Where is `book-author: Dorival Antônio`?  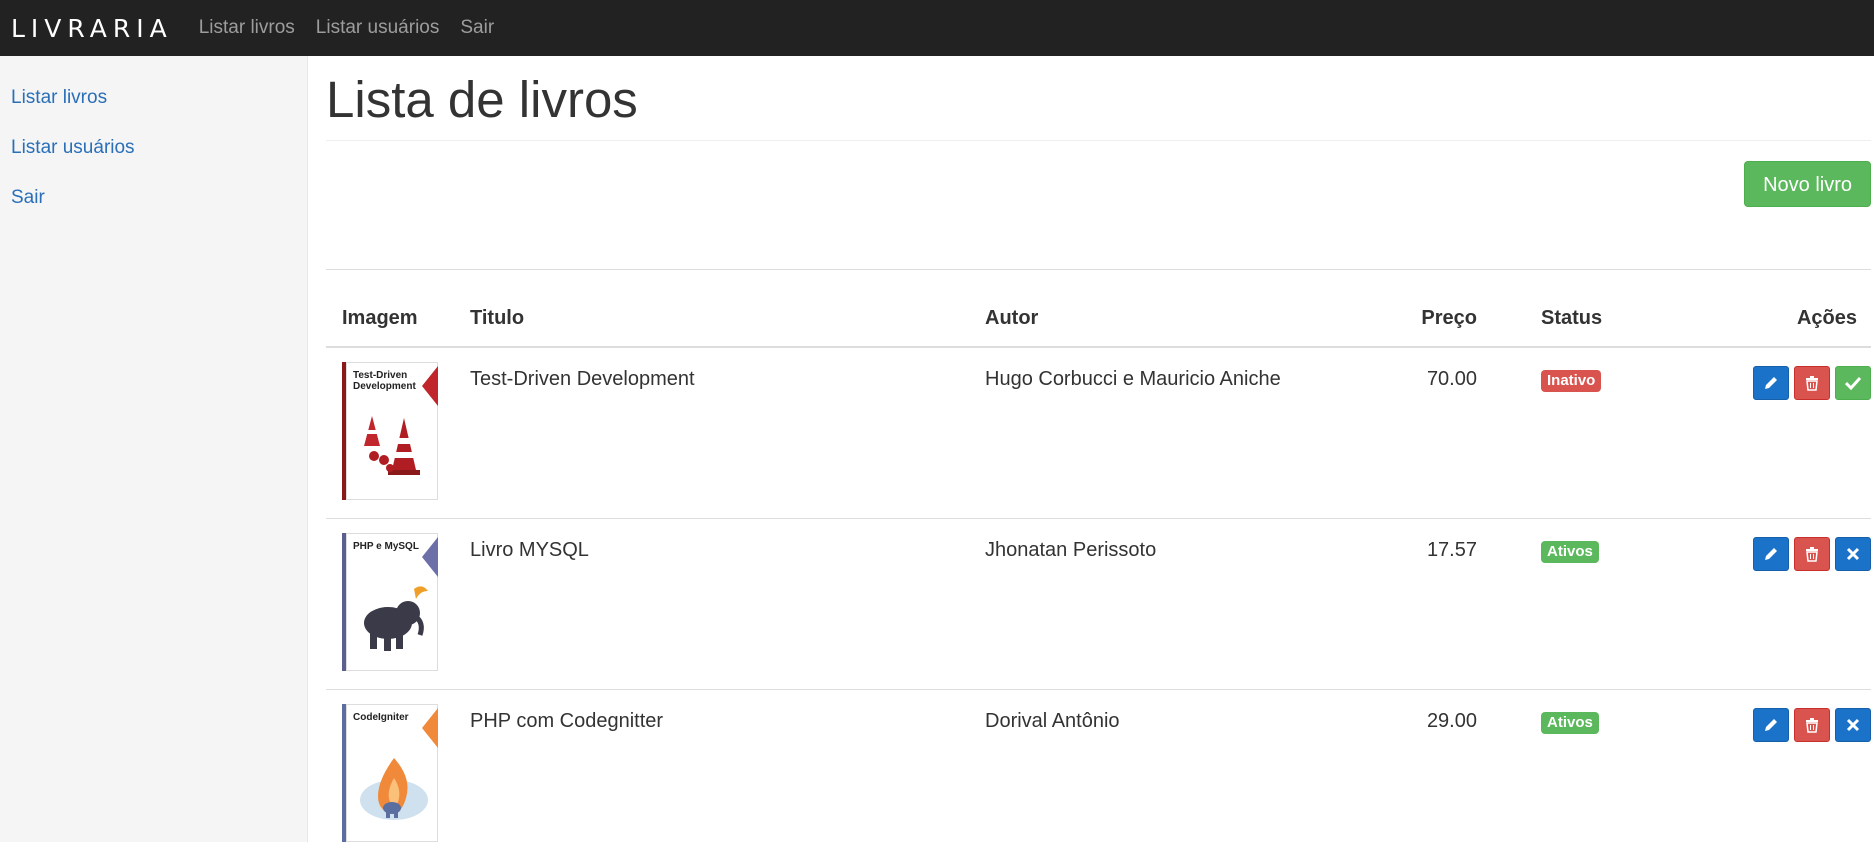
book-author: Dorival Antônio is located at coordinates (1185, 775).